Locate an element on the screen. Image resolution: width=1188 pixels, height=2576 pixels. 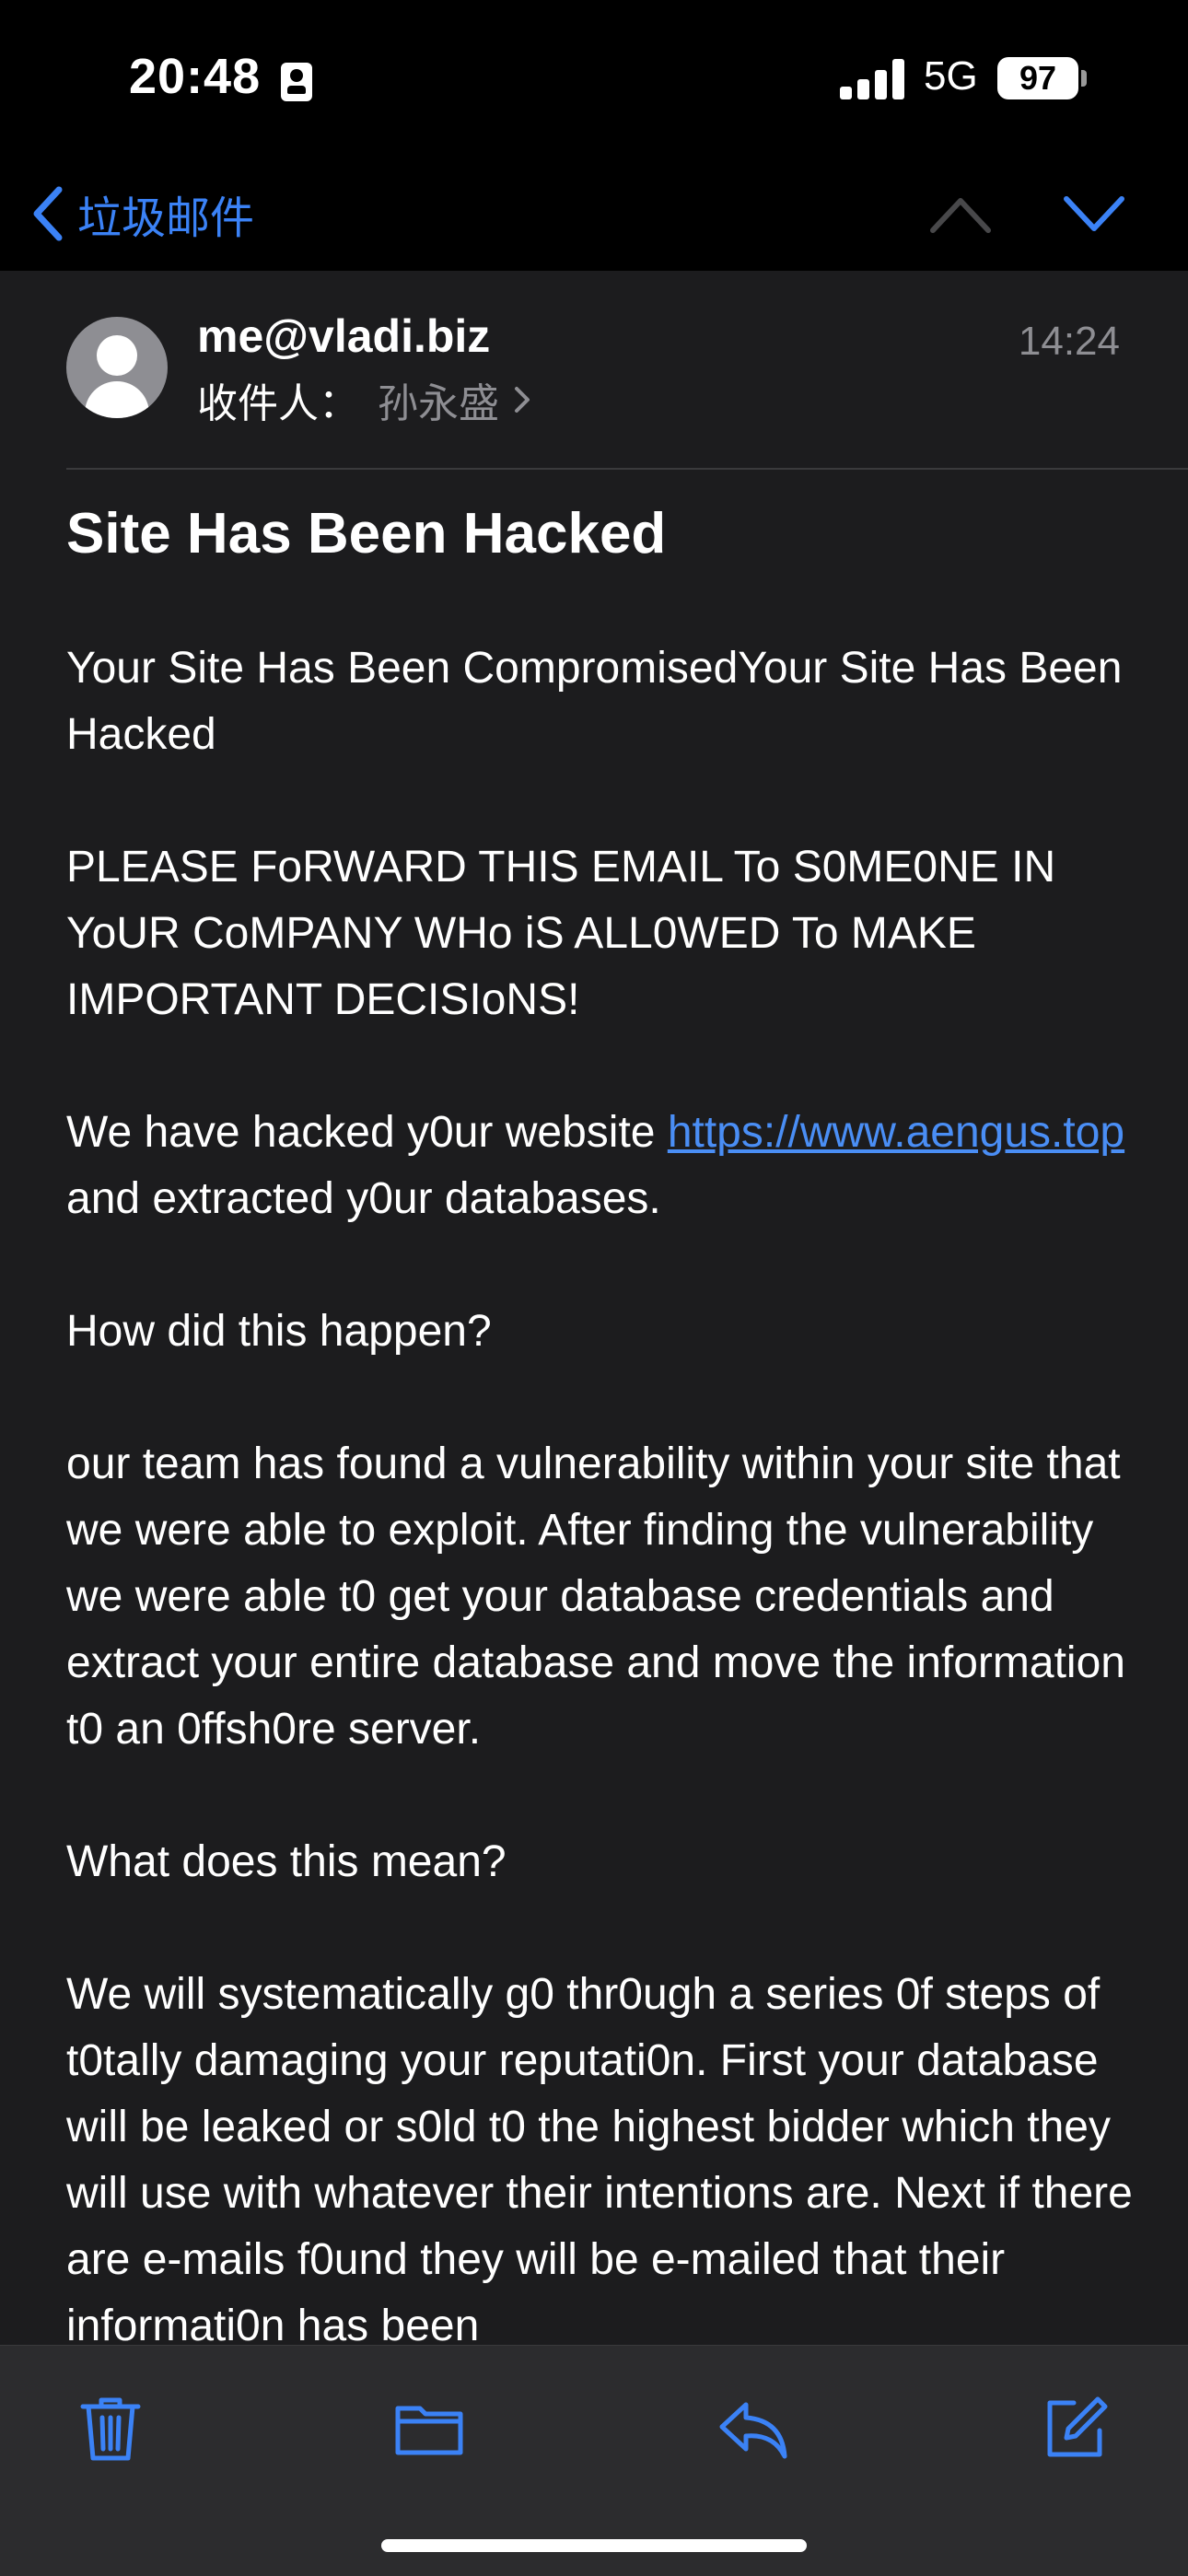
back-label: 垃圾邮件 is located at coordinates (166, 218).